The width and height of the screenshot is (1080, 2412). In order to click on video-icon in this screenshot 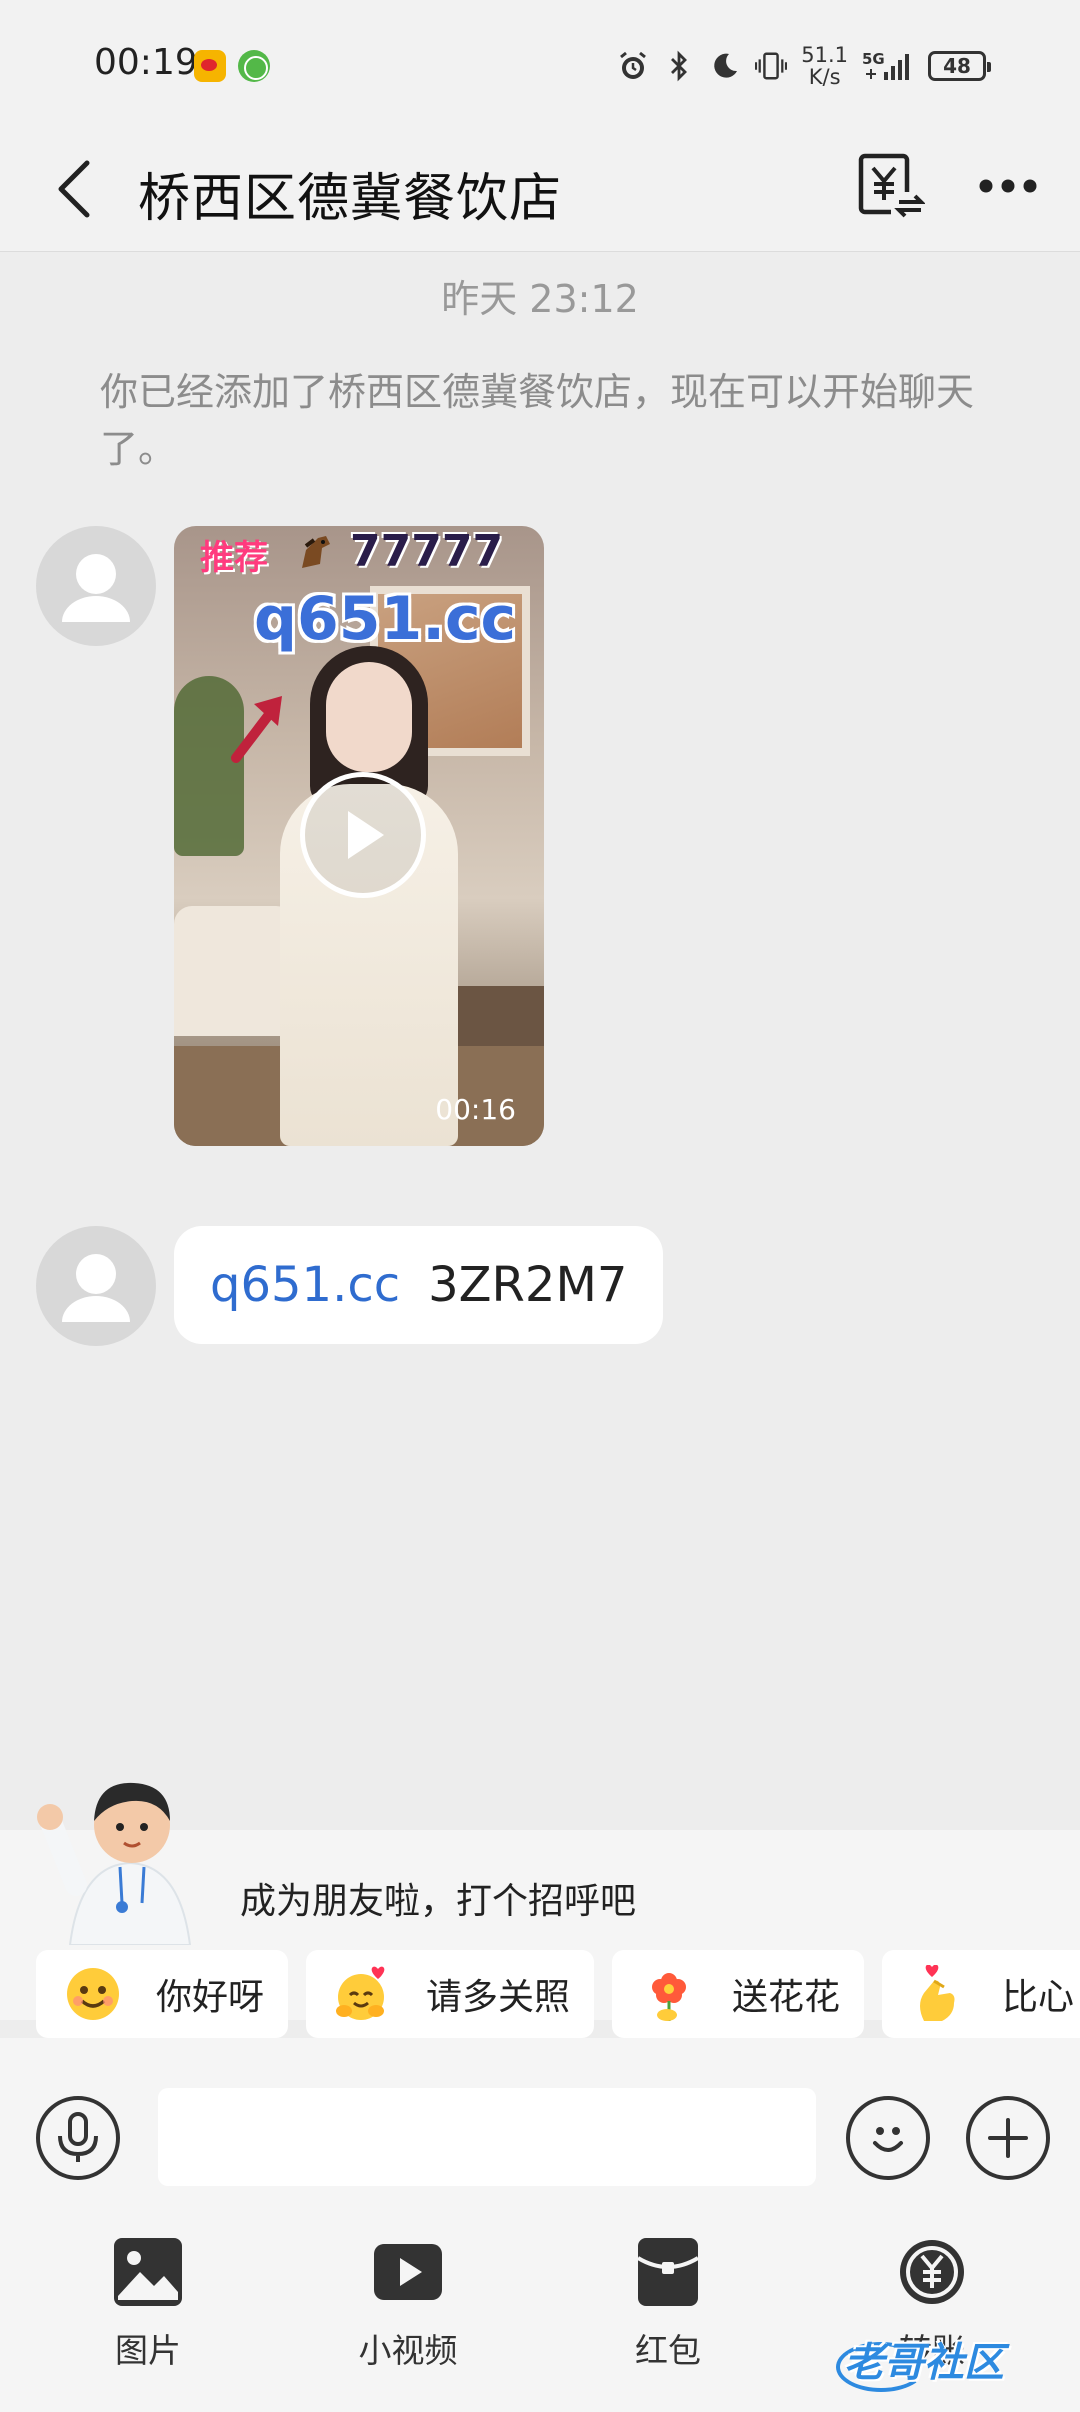, I will do `click(408, 2272)`.